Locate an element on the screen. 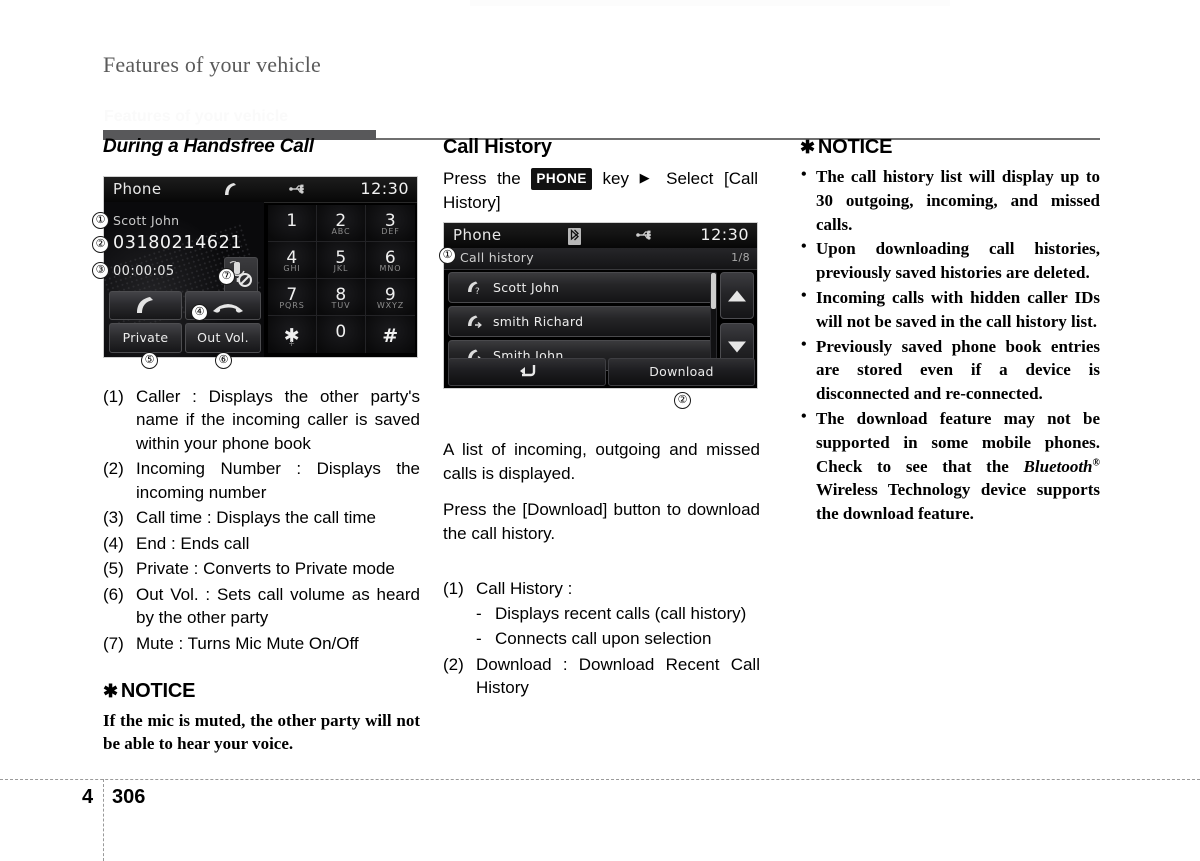 The height and width of the screenshot is (861, 1200). list-item: ? Scott John is located at coordinates (582, 287).